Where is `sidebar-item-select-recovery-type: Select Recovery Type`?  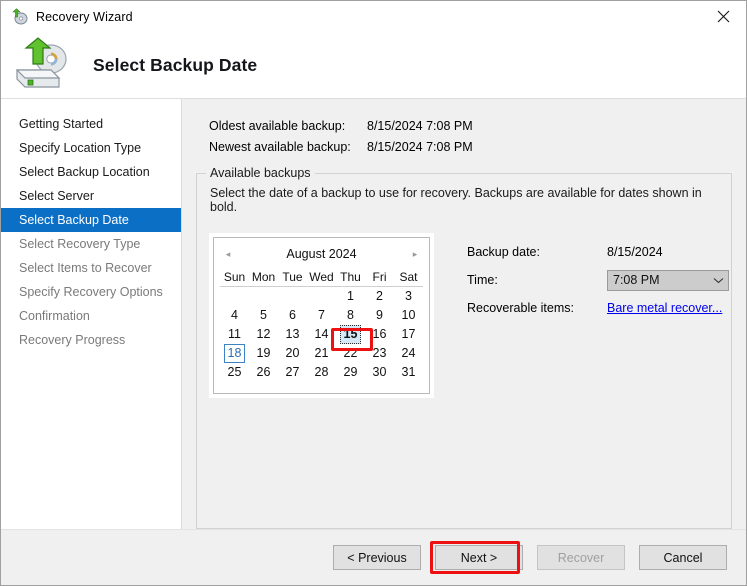
sidebar-item-select-recovery-type: Select Recovery Type is located at coordinates (91, 244).